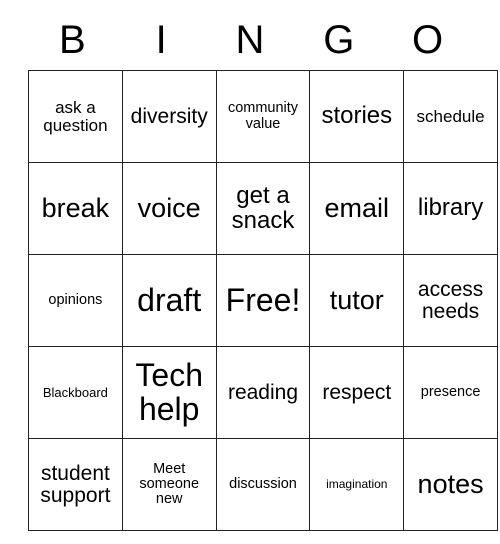 This screenshot has width=500, height=544. I want to click on bingo-cell-label: Blackboard, so click(75, 392).